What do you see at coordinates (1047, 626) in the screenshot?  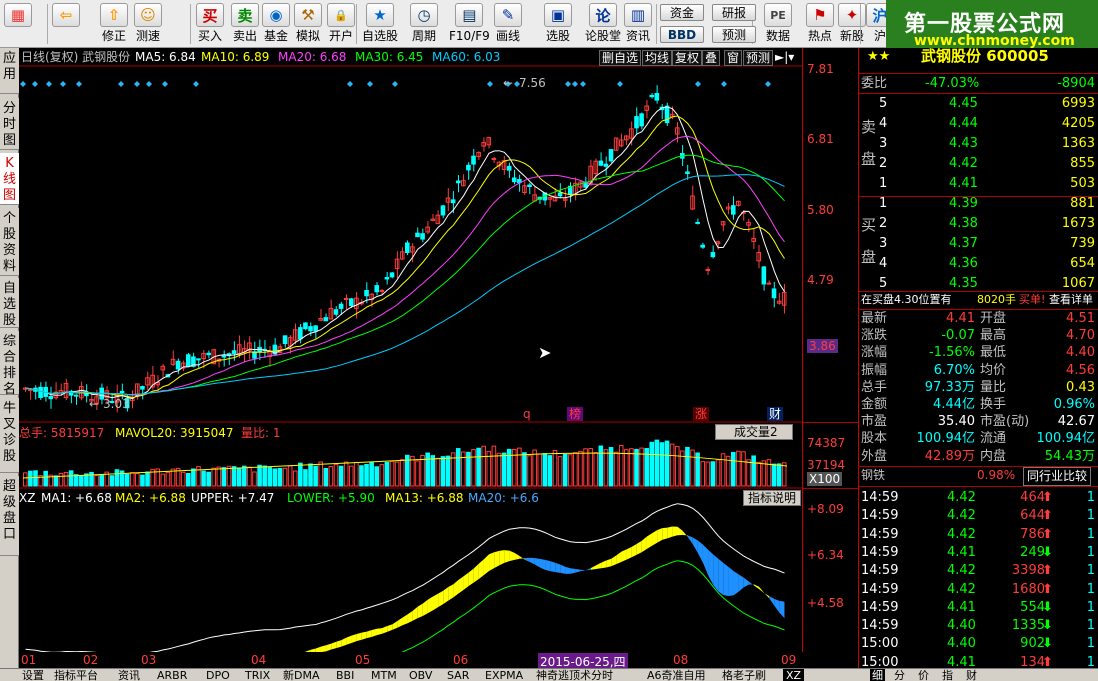 I see `arrow-down-icon: ⬇` at bounding box center [1047, 626].